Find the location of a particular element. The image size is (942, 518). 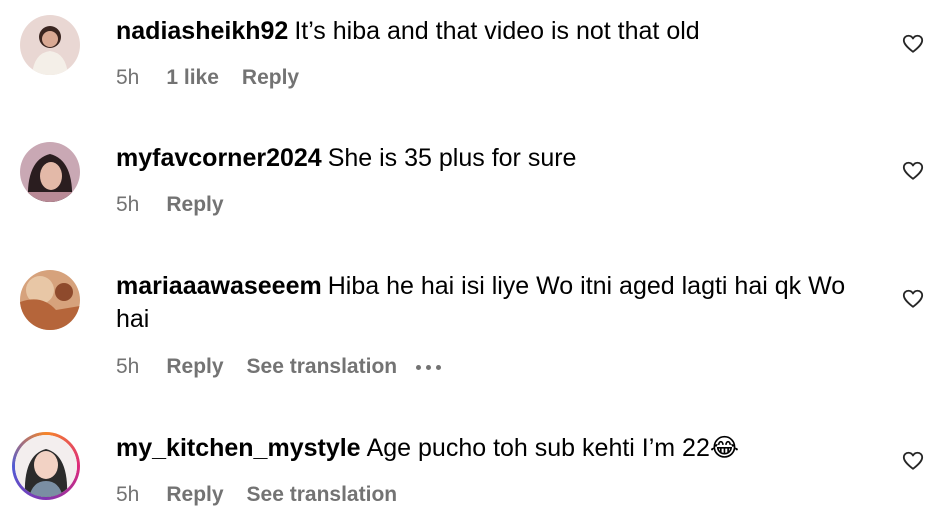

username-link: nadiasheikh92 is located at coordinates (202, 31).